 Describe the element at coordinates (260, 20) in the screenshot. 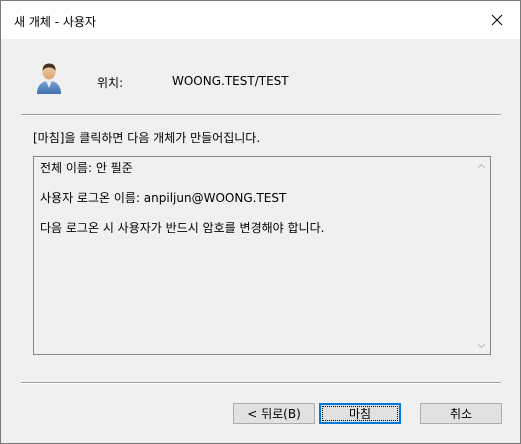

I see `title-bar: 새 개체 - 사용자` at that location.